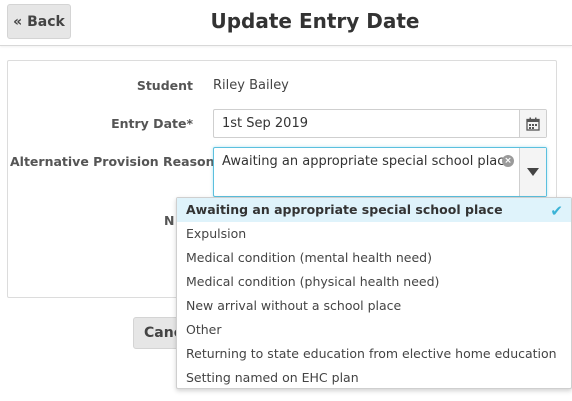  Describe the element at coordinates (112, 161) in the screenshot. I see `reason-label: Alternative Provision Reason` at that location.